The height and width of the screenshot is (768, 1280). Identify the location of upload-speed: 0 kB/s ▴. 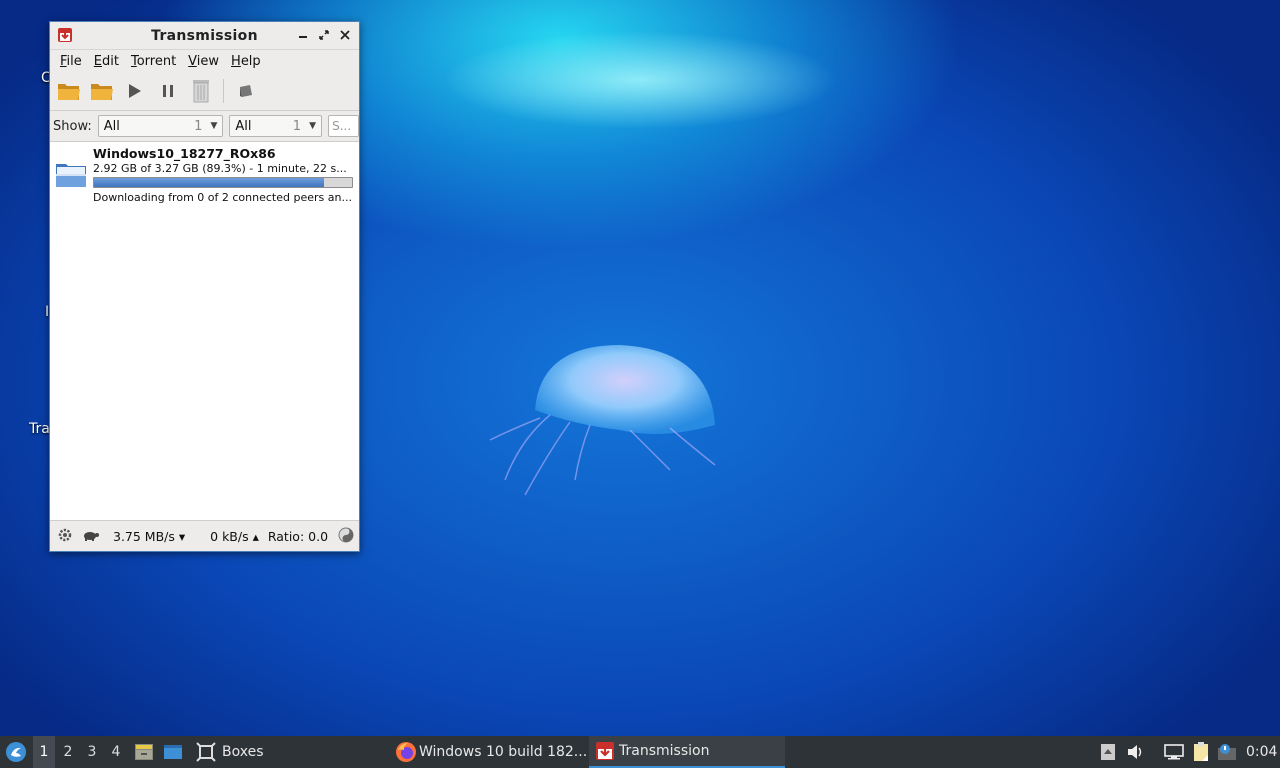
(234, 536).